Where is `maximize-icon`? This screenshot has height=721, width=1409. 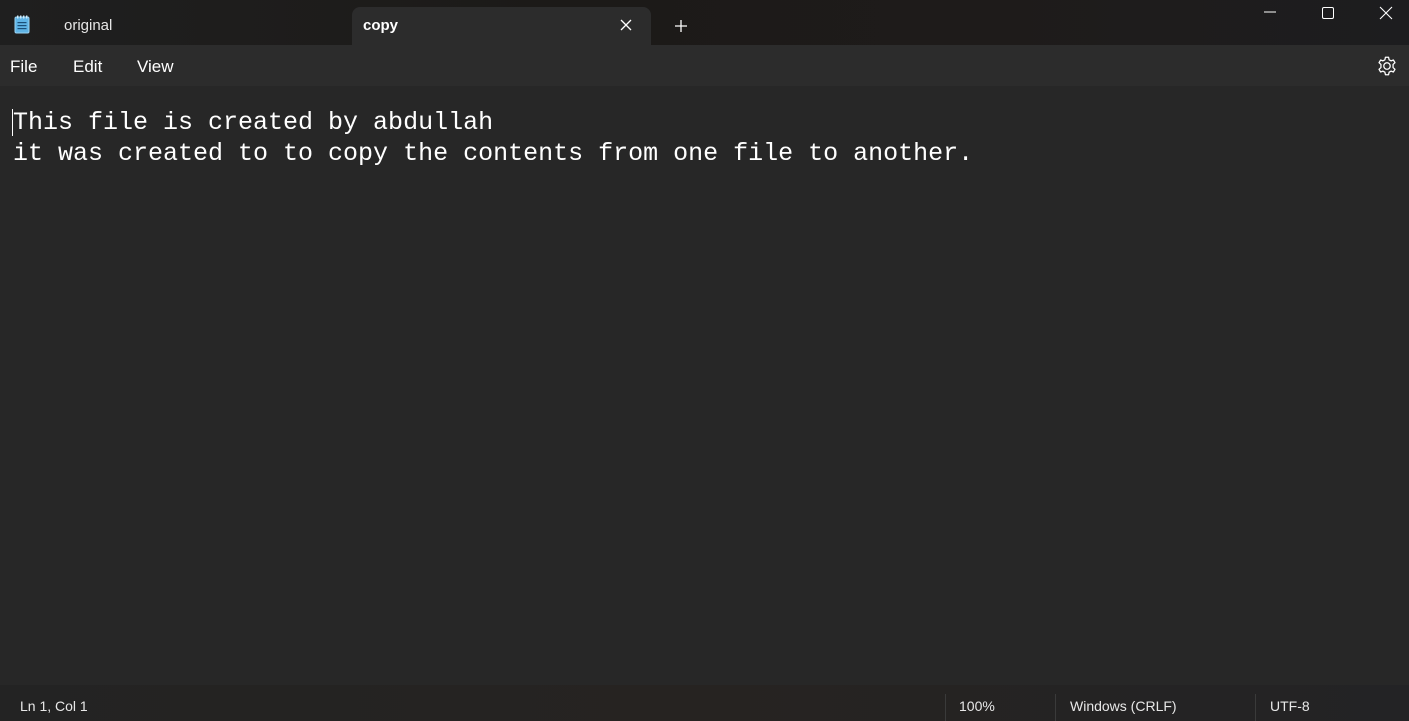 maximize-icon is located at coordinates (1328, 13).